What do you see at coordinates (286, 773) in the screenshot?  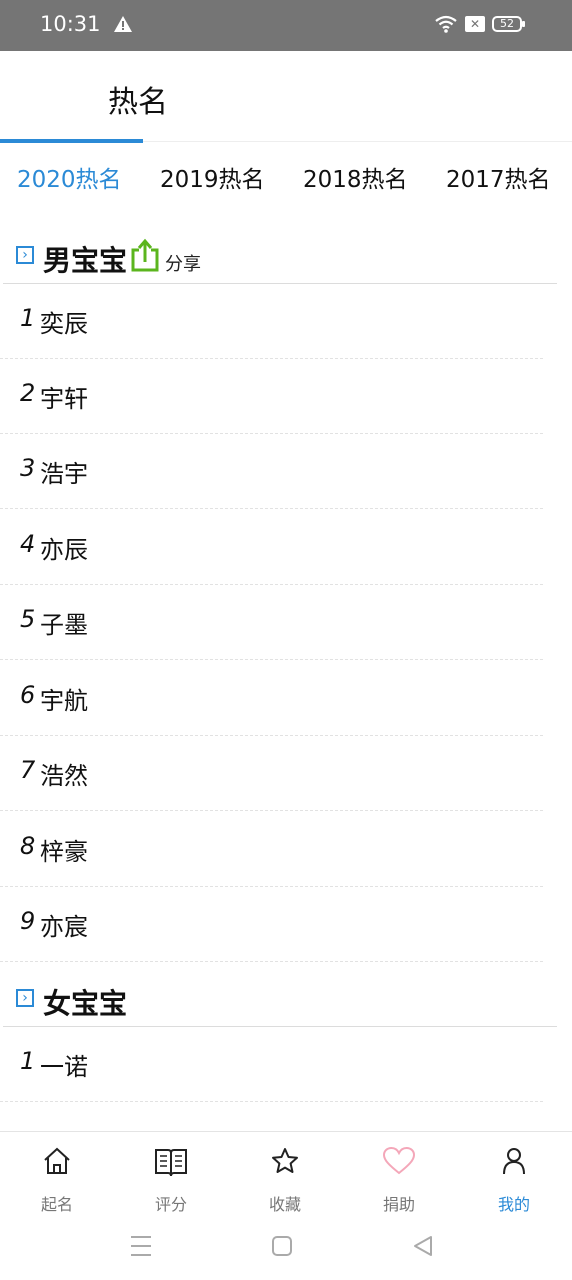 I see `list-item: 7 浩然` at bounding box center [286, 773].